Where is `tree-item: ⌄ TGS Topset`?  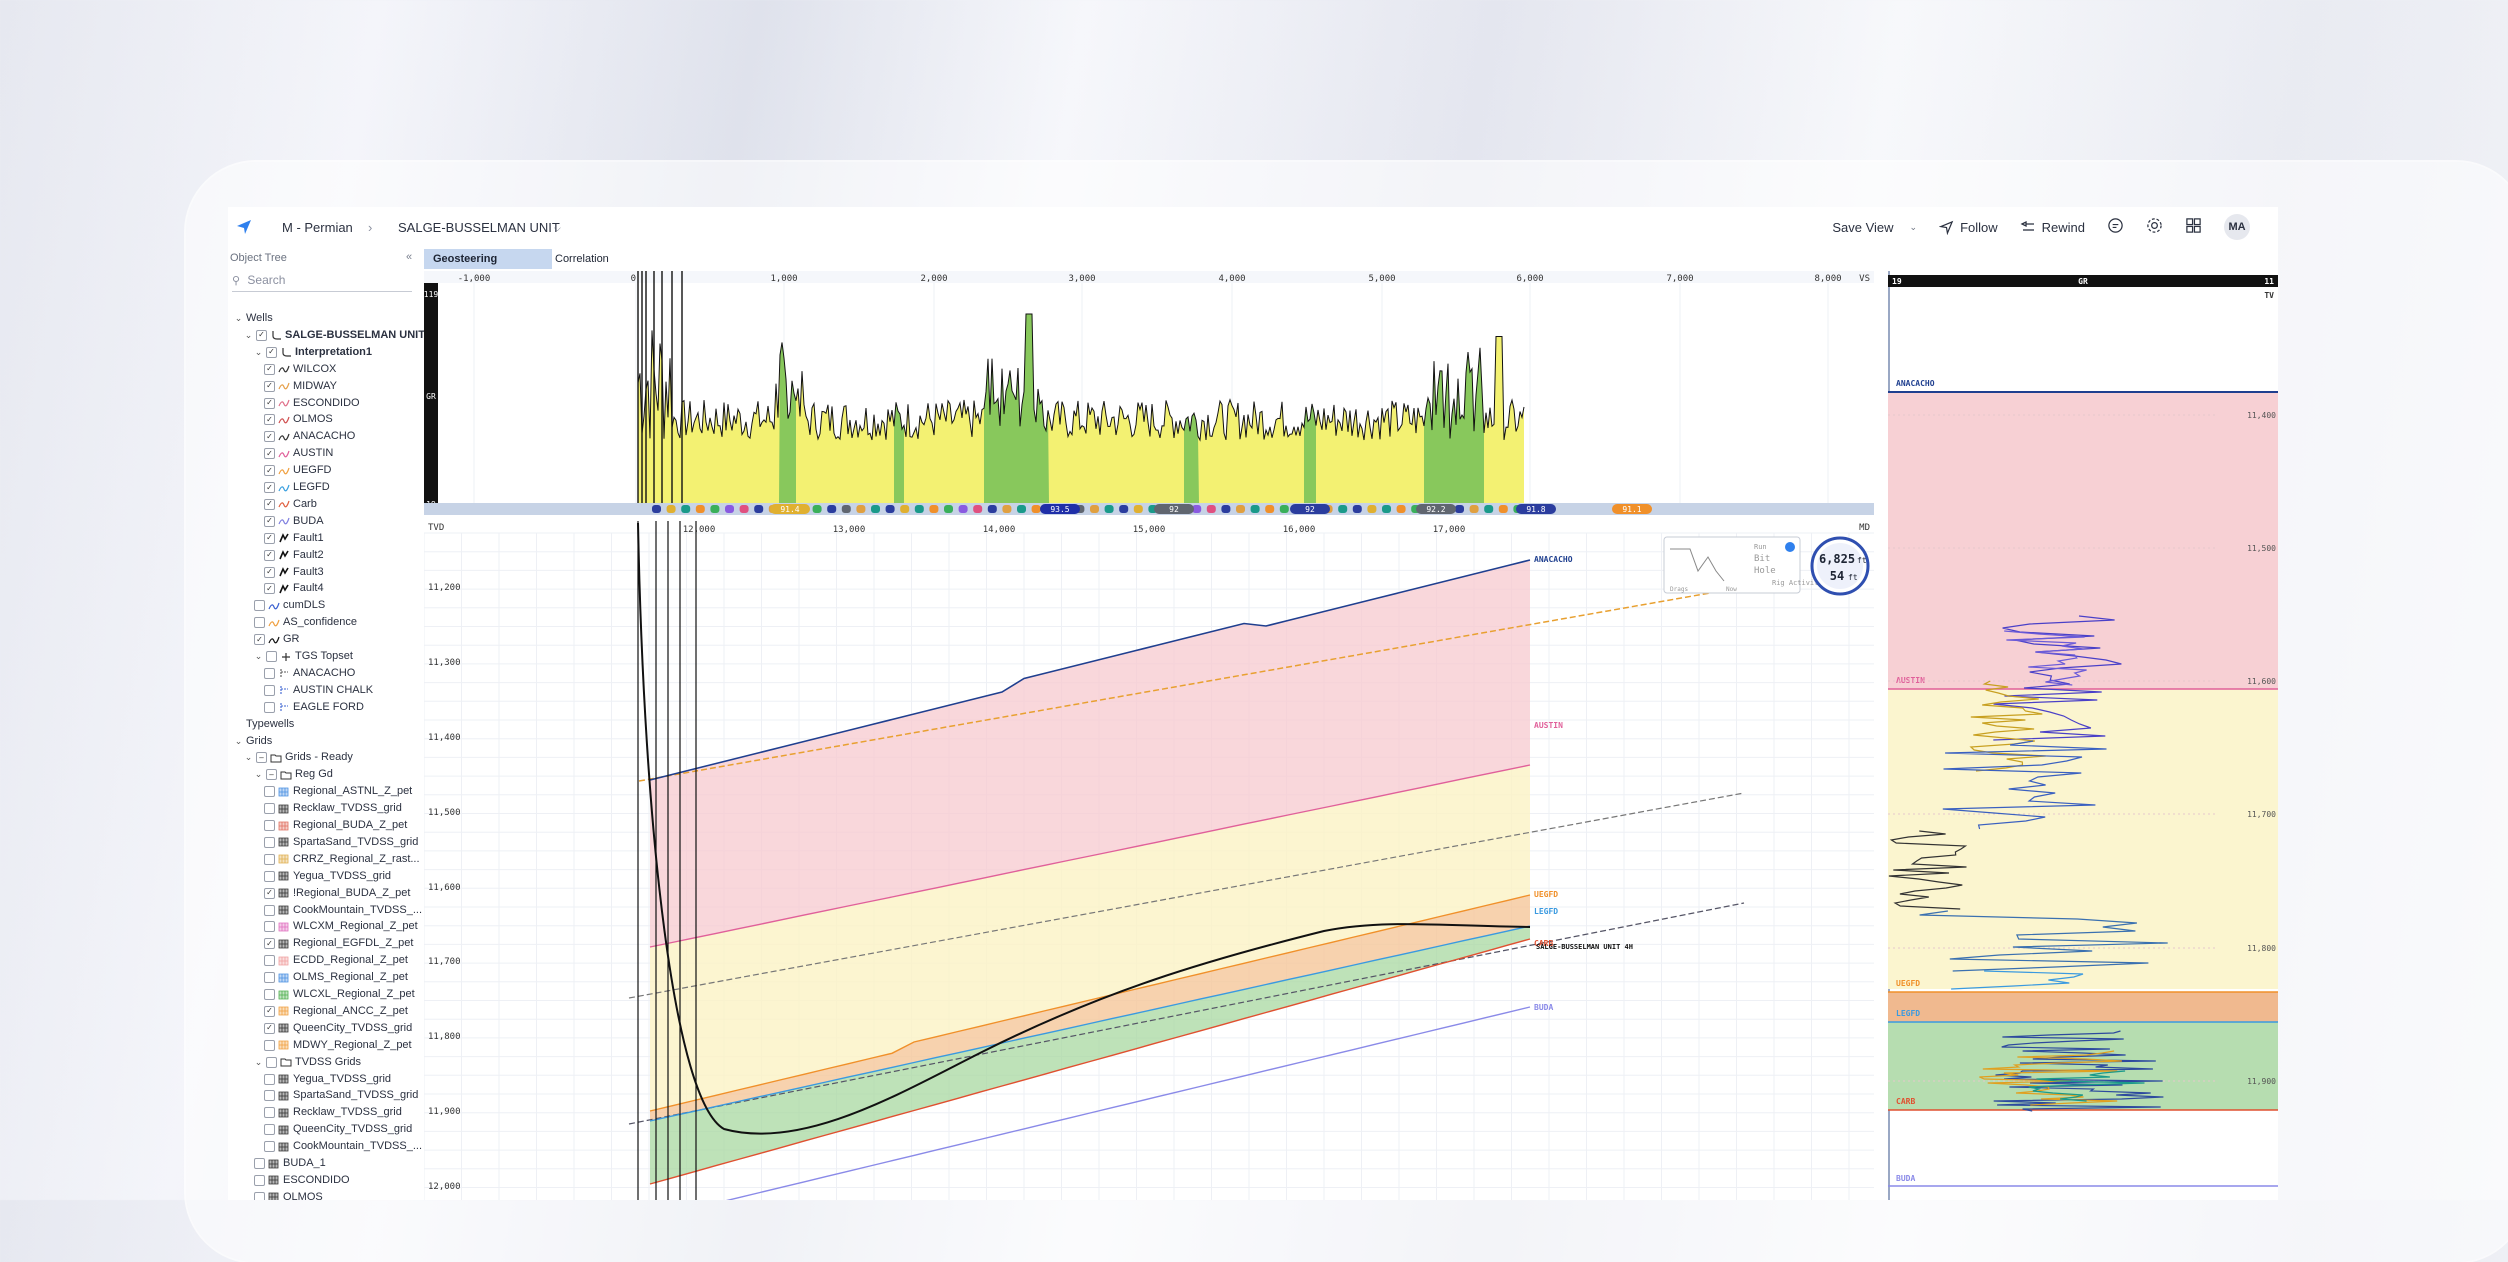 tree-item: ⌄ TGS Topset is located at coordinates (303, 656).